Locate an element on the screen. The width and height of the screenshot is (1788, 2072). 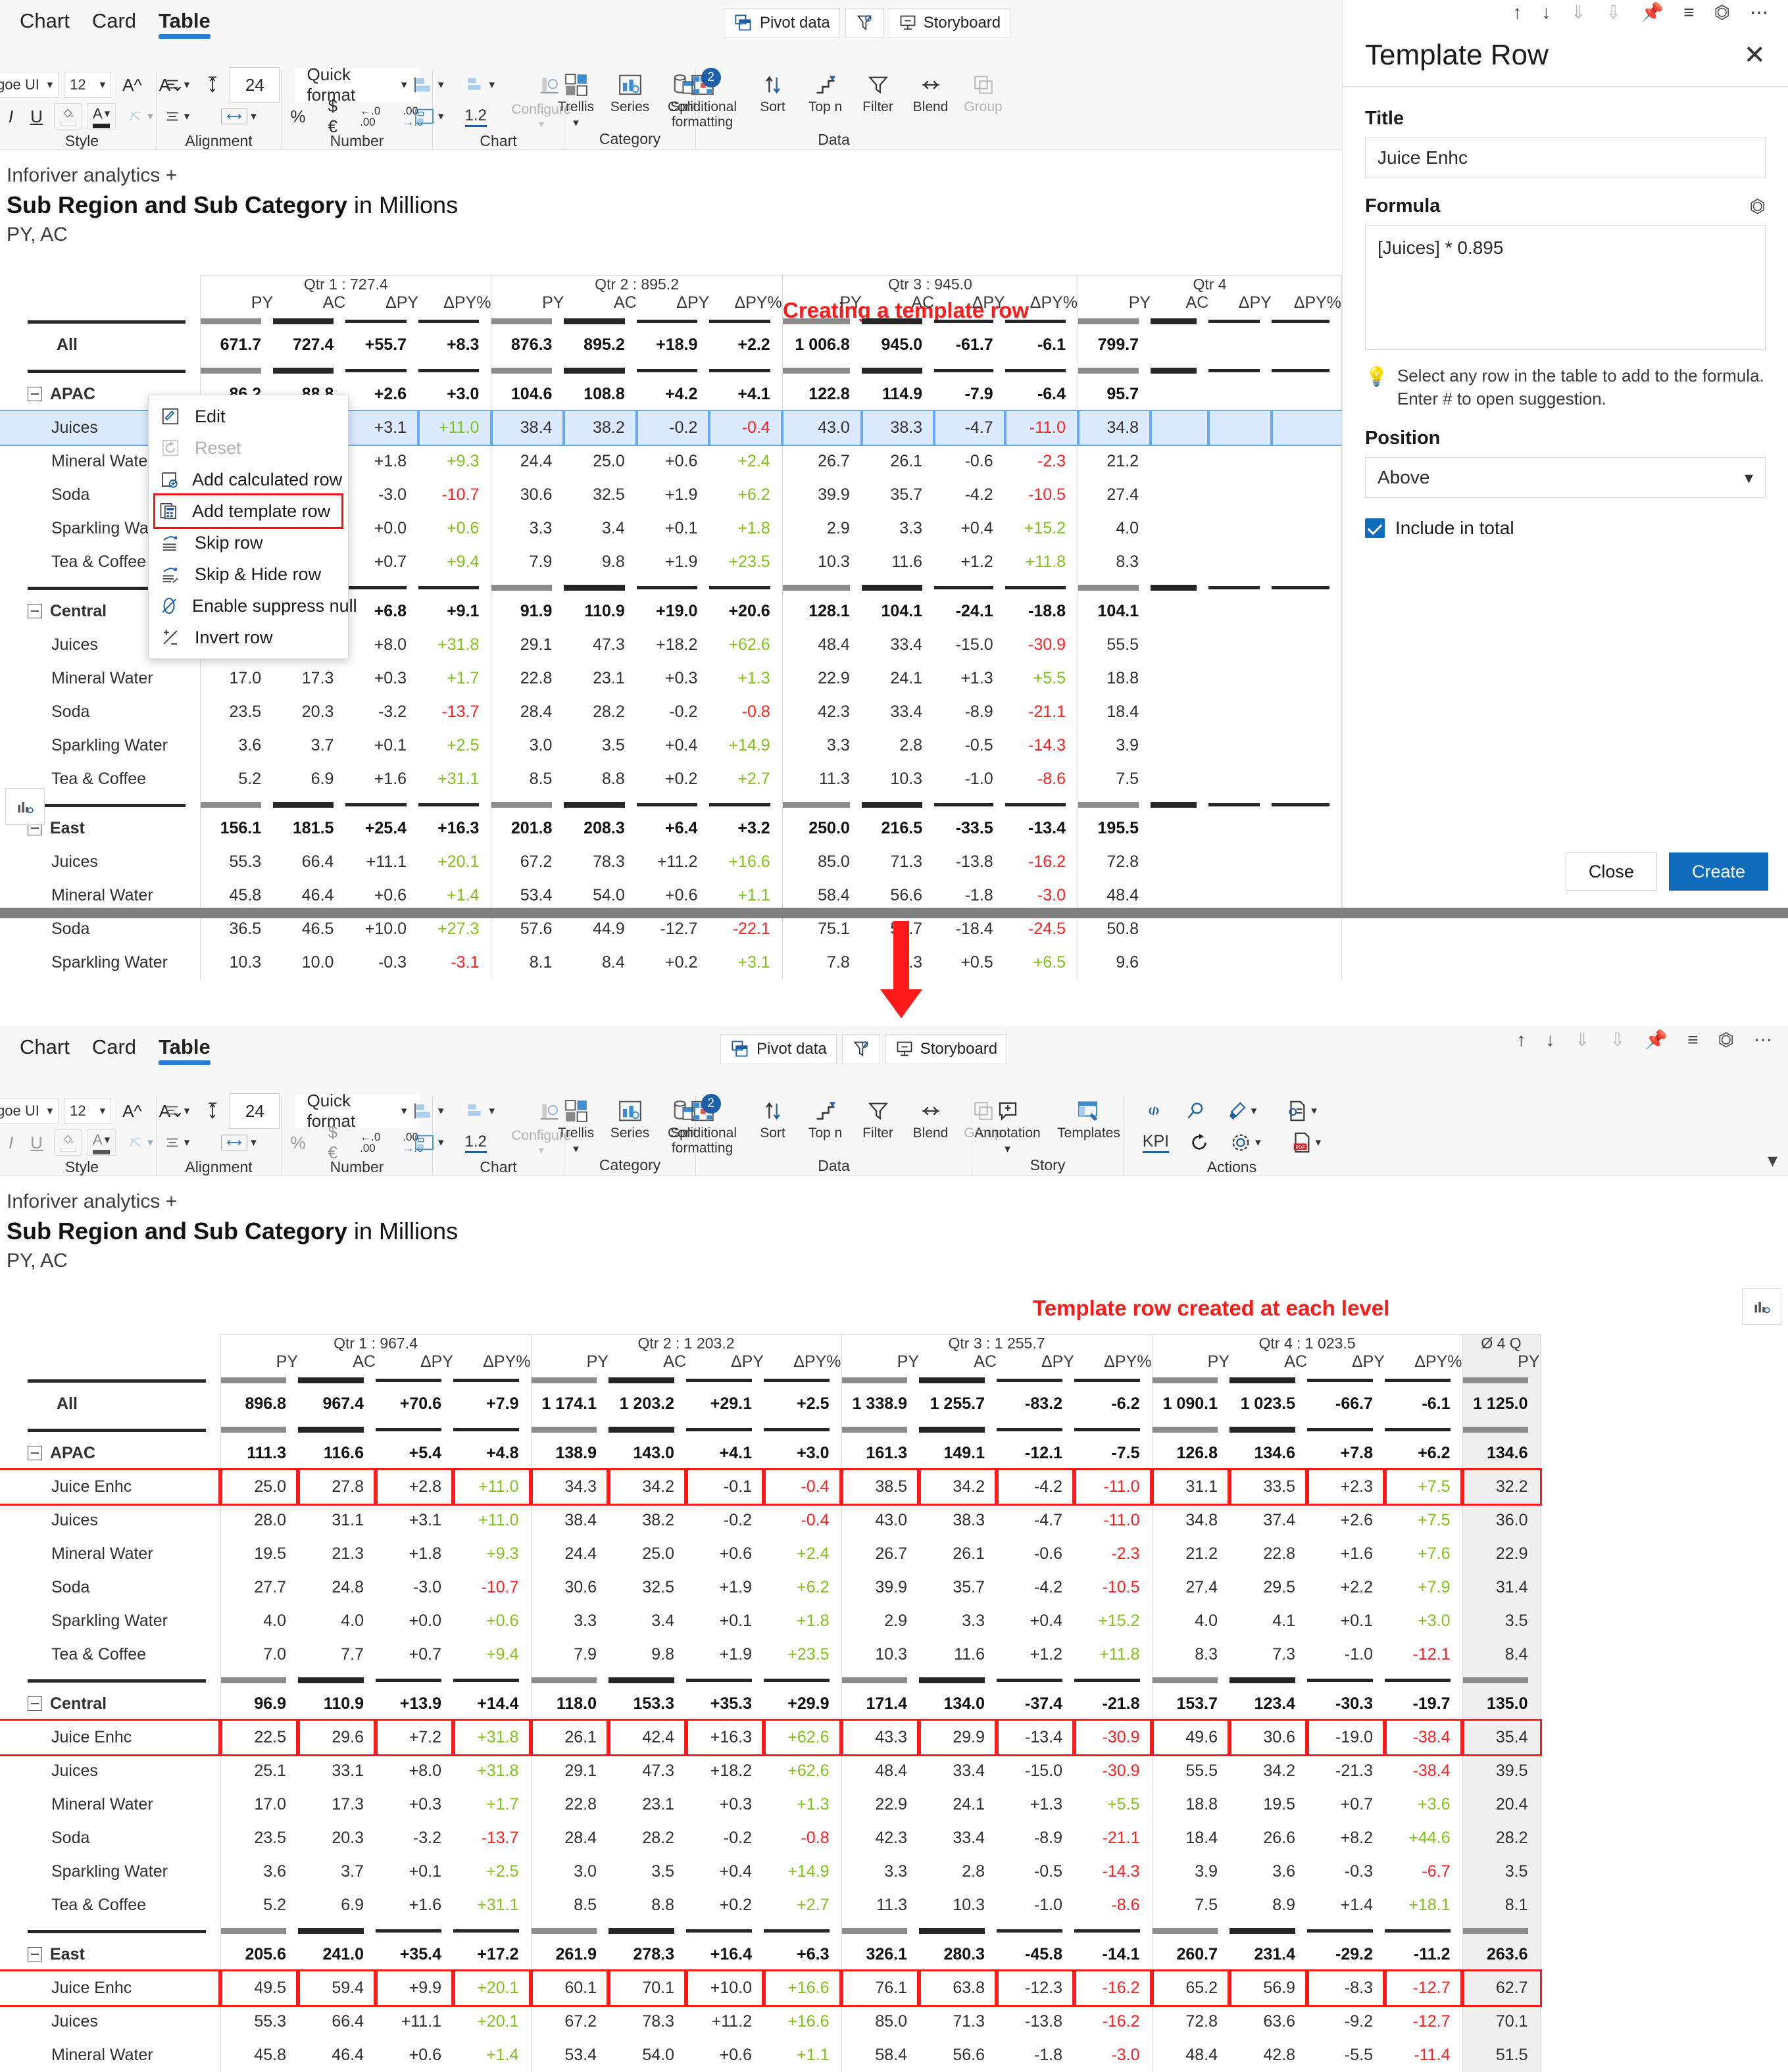
increase-font-size-button-bottom: A^ is located at coordinates (132, 1111).